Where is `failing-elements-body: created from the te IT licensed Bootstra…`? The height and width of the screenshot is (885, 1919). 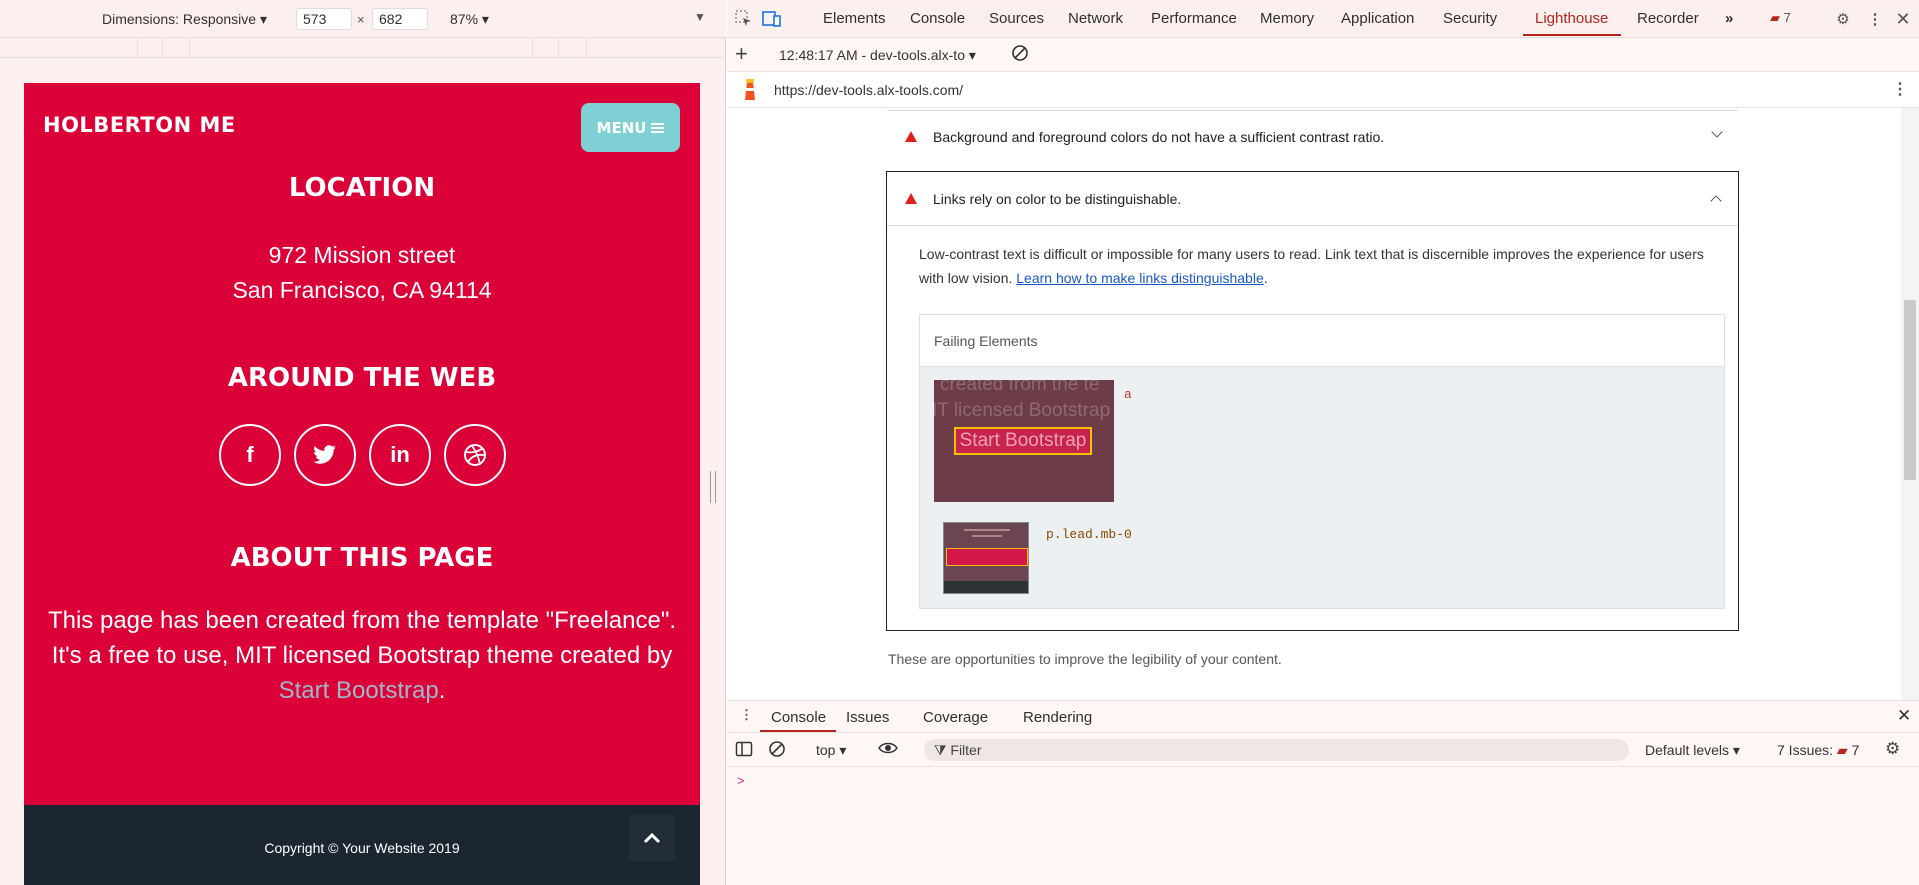
failing-elements-body: created from the te IT licensed Bootstra… is located at coordinates (1322, 487).